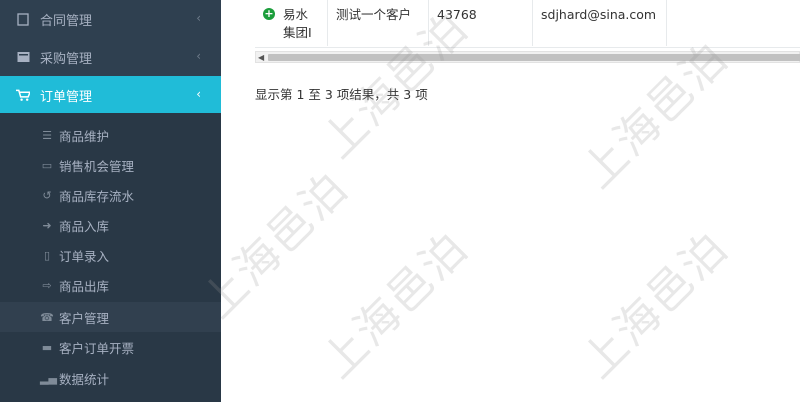 The height and width of the screenshot is (402, 800). I want to click on description-cell: 测试一个客户, so click(378, 23).